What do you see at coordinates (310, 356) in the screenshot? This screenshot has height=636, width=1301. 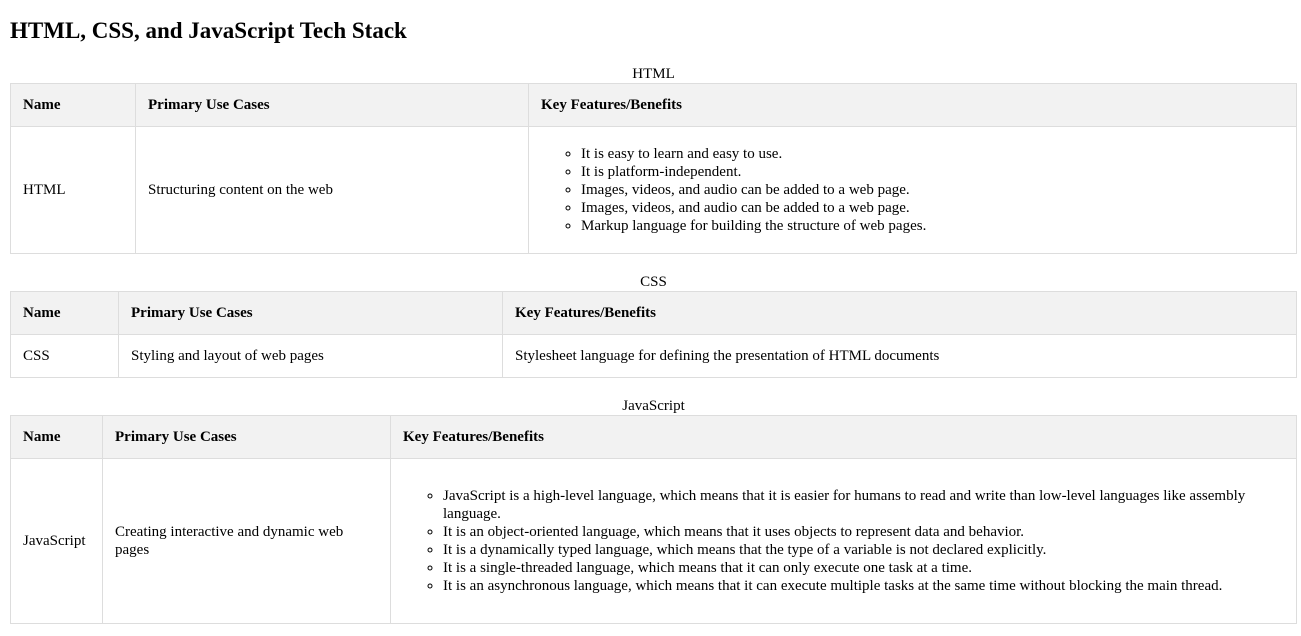 I see `cell-use-cases: Styling and layout of web pages` at bounding box center [310, 356].